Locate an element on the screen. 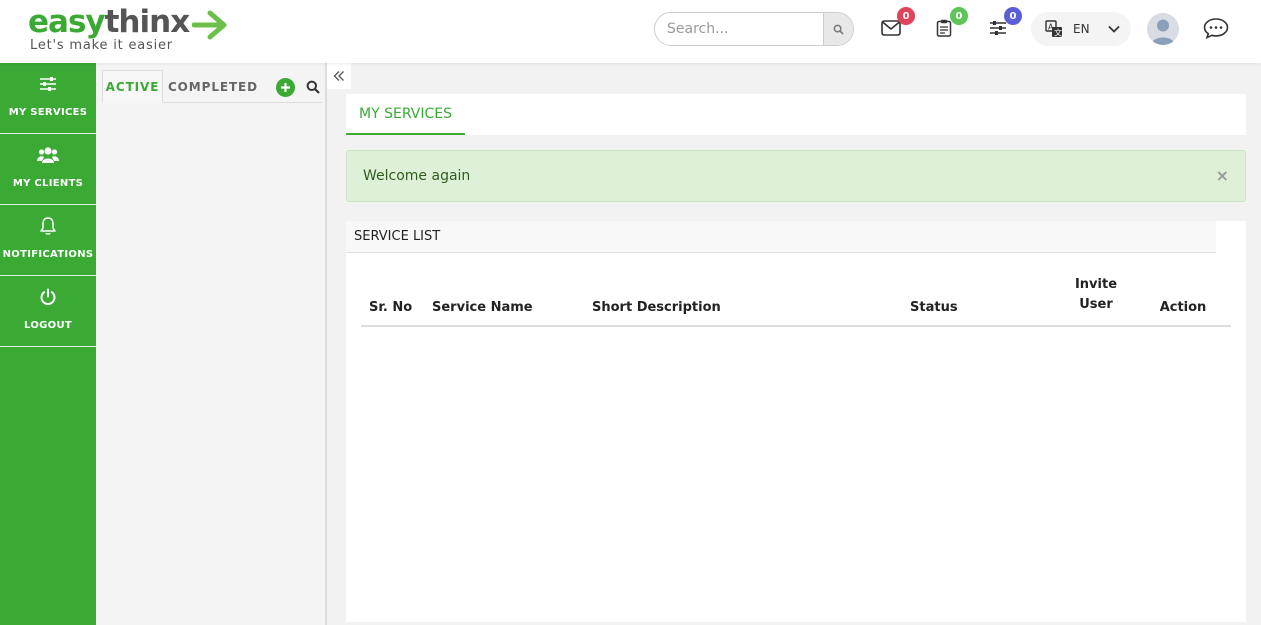 The width and height of the screenshot is (1261, 625). power-icon is located at coordinates (48, 297).